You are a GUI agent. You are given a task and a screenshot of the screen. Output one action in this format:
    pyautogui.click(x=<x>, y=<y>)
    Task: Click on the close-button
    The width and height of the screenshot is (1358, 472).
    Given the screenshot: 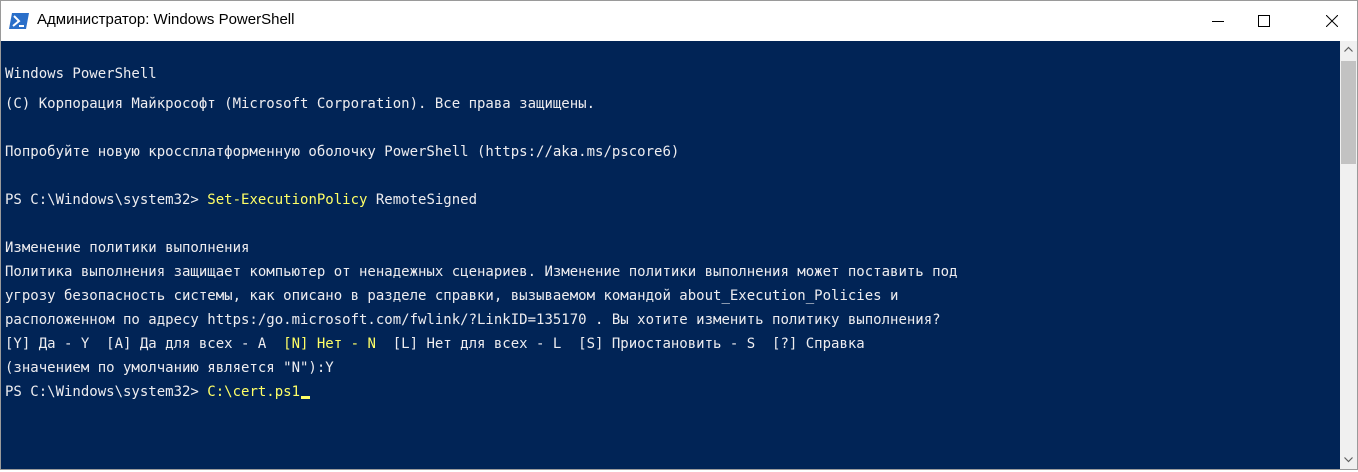 What is the action you would take?
    pyautogui.click(x=1332, y=21)
    